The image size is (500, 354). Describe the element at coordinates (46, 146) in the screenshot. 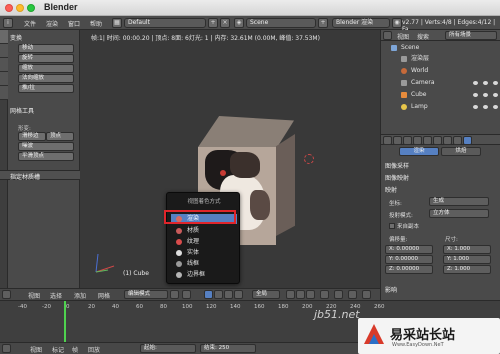

I see `noise-button: 噪波` at that location.